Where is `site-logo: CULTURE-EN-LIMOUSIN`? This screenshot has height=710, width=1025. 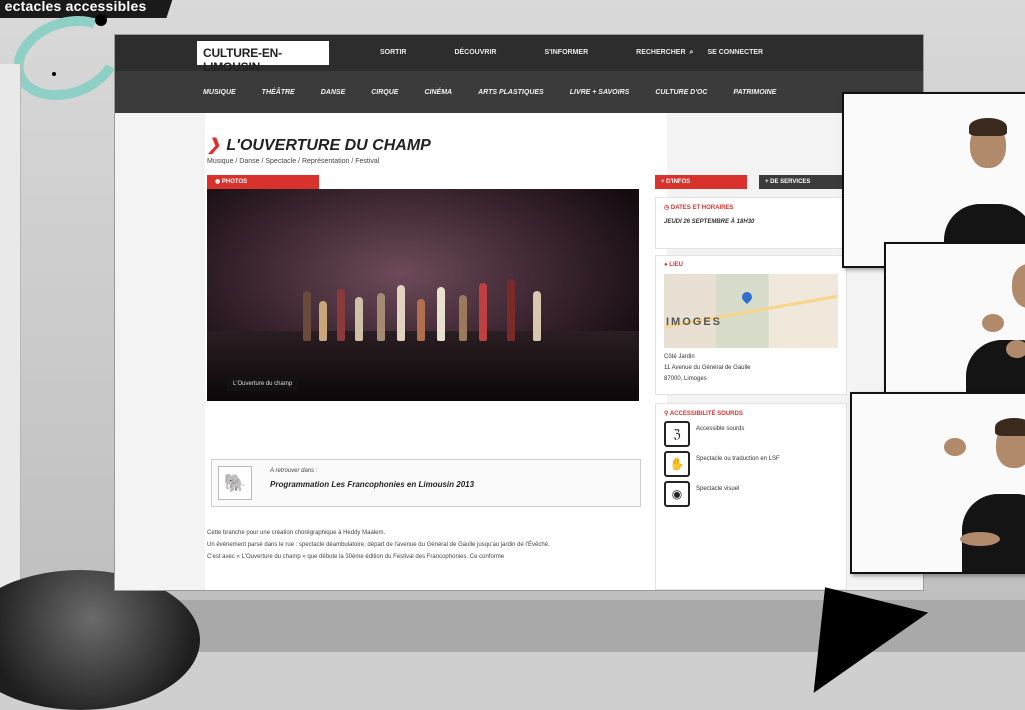 site-logo: CULTURE-EN-LIMOUSIN is located at coordinates (263, 57).